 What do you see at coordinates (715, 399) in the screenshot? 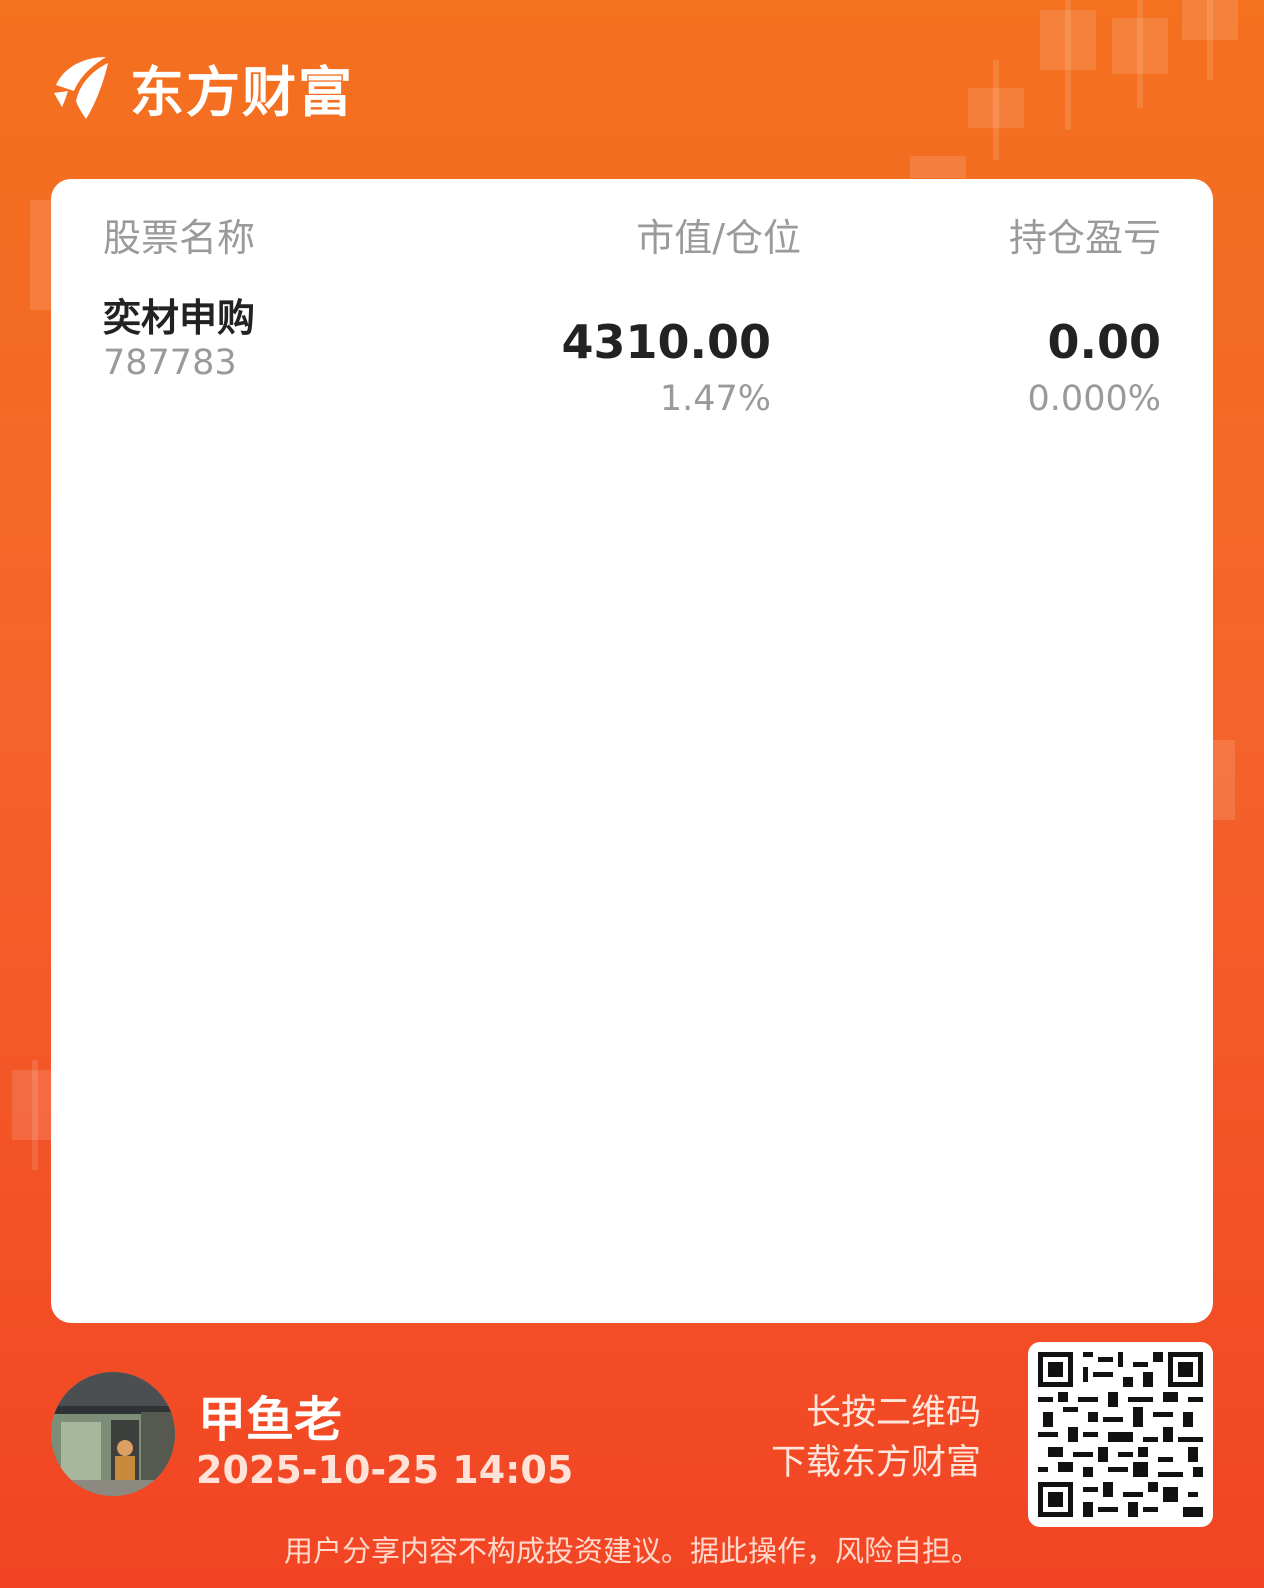
I see `position-percent: 1.47%` at bounding box center [715, 399].